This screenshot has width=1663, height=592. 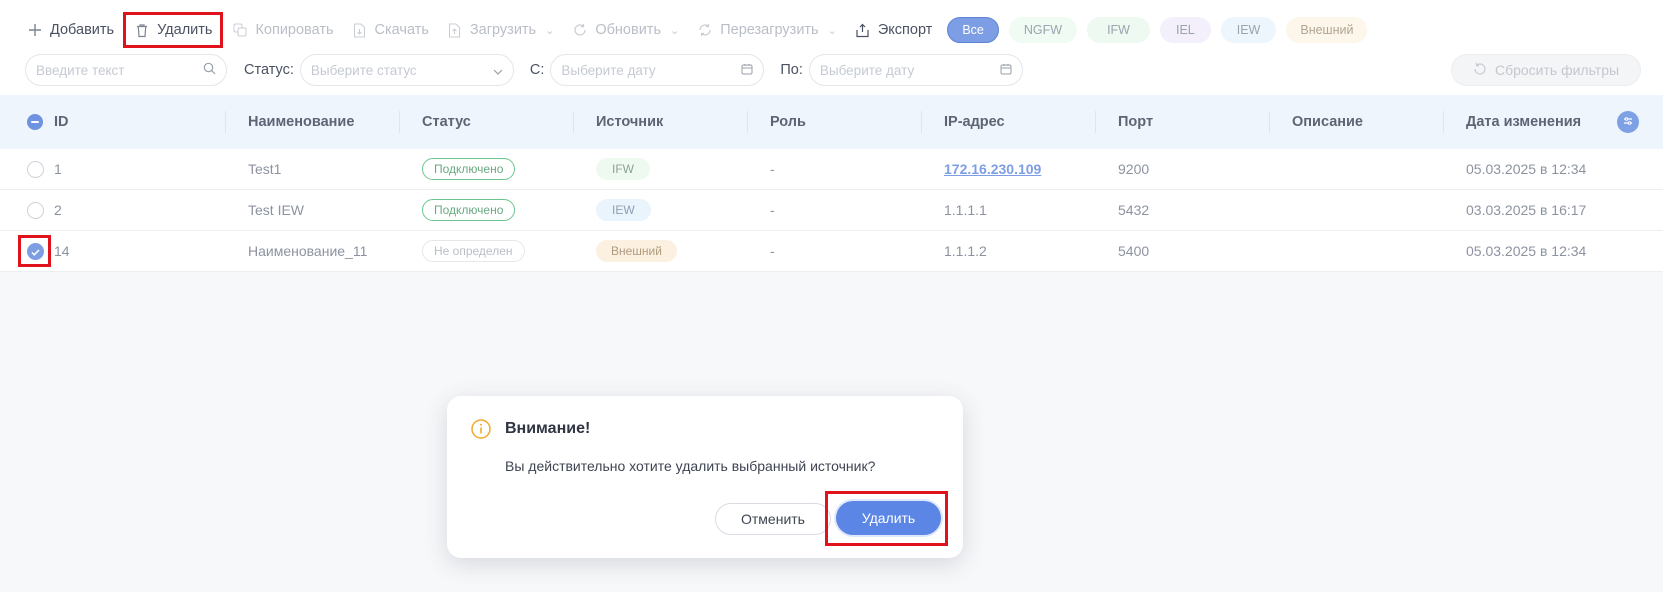 I want to click on copy-button: Копировать, so click(x=282, y=30).